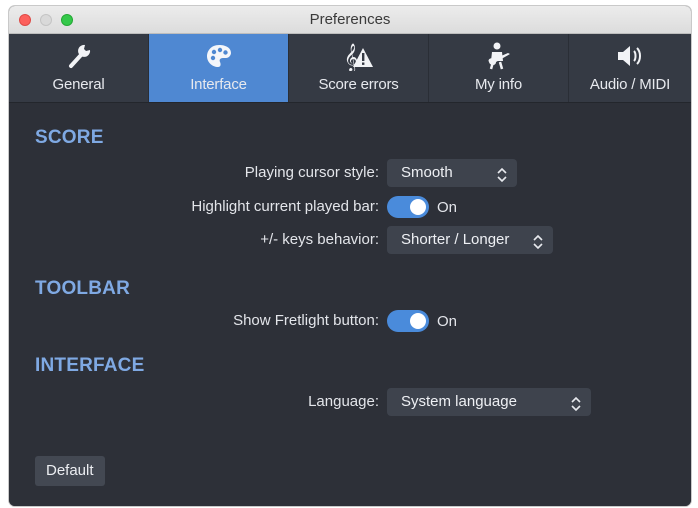  I want to click on tab-general-label: General, so click(78, 84).